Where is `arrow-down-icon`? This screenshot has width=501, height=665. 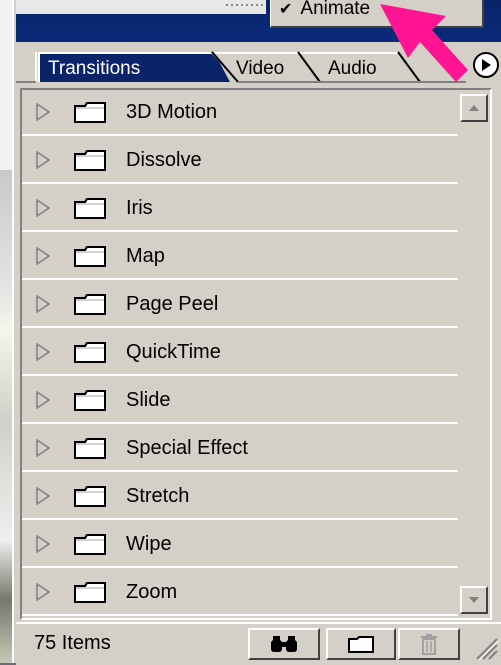 arrow-down-icon is located at coordinates (474, 600).